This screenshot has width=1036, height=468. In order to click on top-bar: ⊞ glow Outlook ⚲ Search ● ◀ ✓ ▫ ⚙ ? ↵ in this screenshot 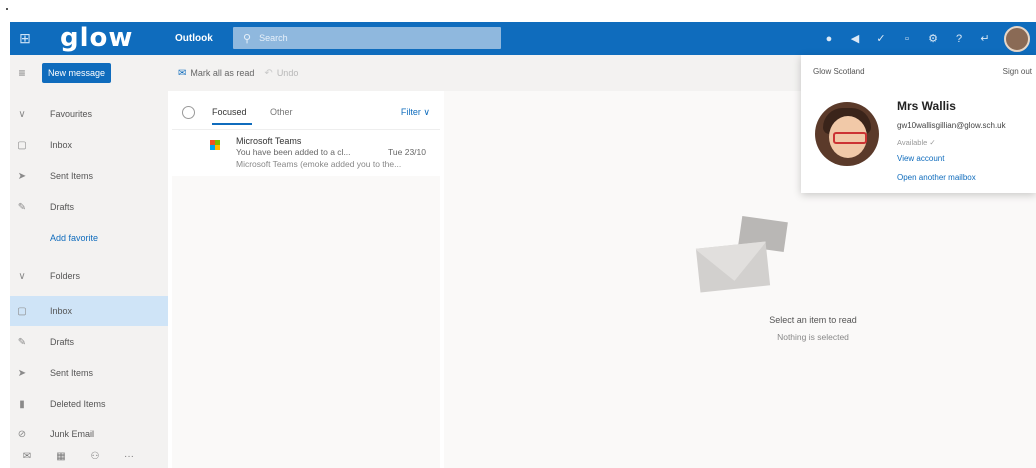, I will do `click(523, 38)`.